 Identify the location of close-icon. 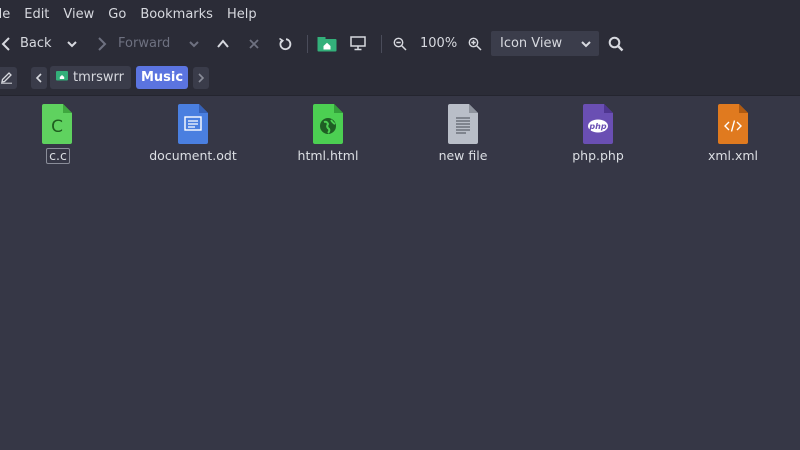
(254, 44).